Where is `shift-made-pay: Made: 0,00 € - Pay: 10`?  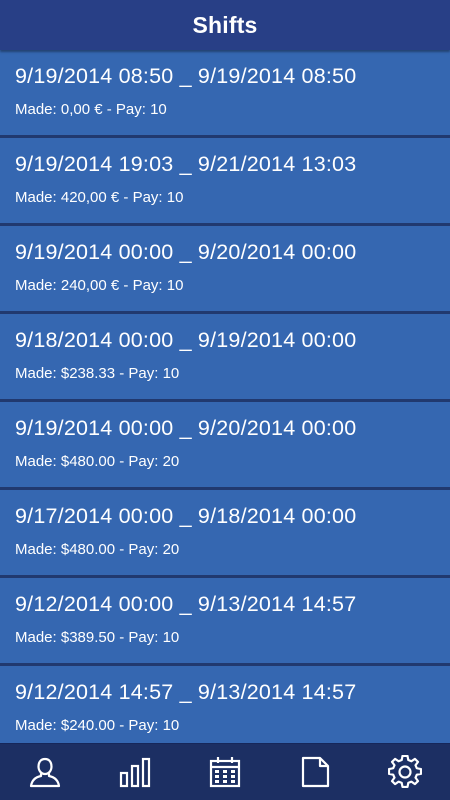 shift-made-pay: Made: 0,00 € - Pay: 10 is located at coordinates (91, 109).